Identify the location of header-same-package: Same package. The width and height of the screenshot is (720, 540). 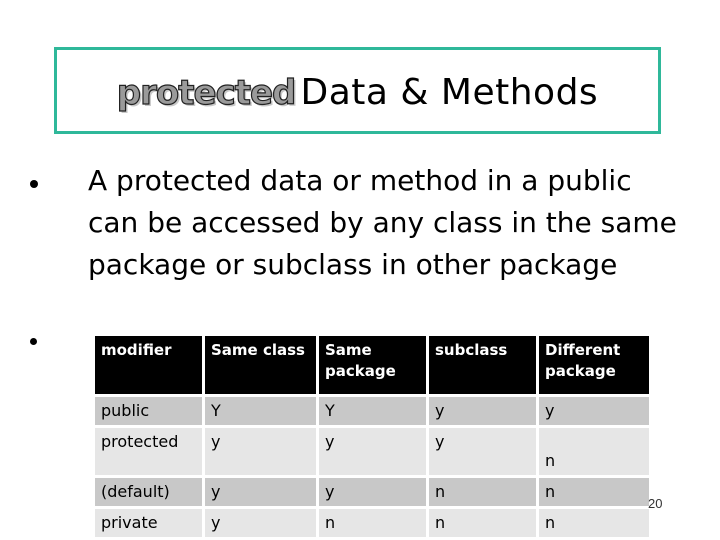
(372, 365).